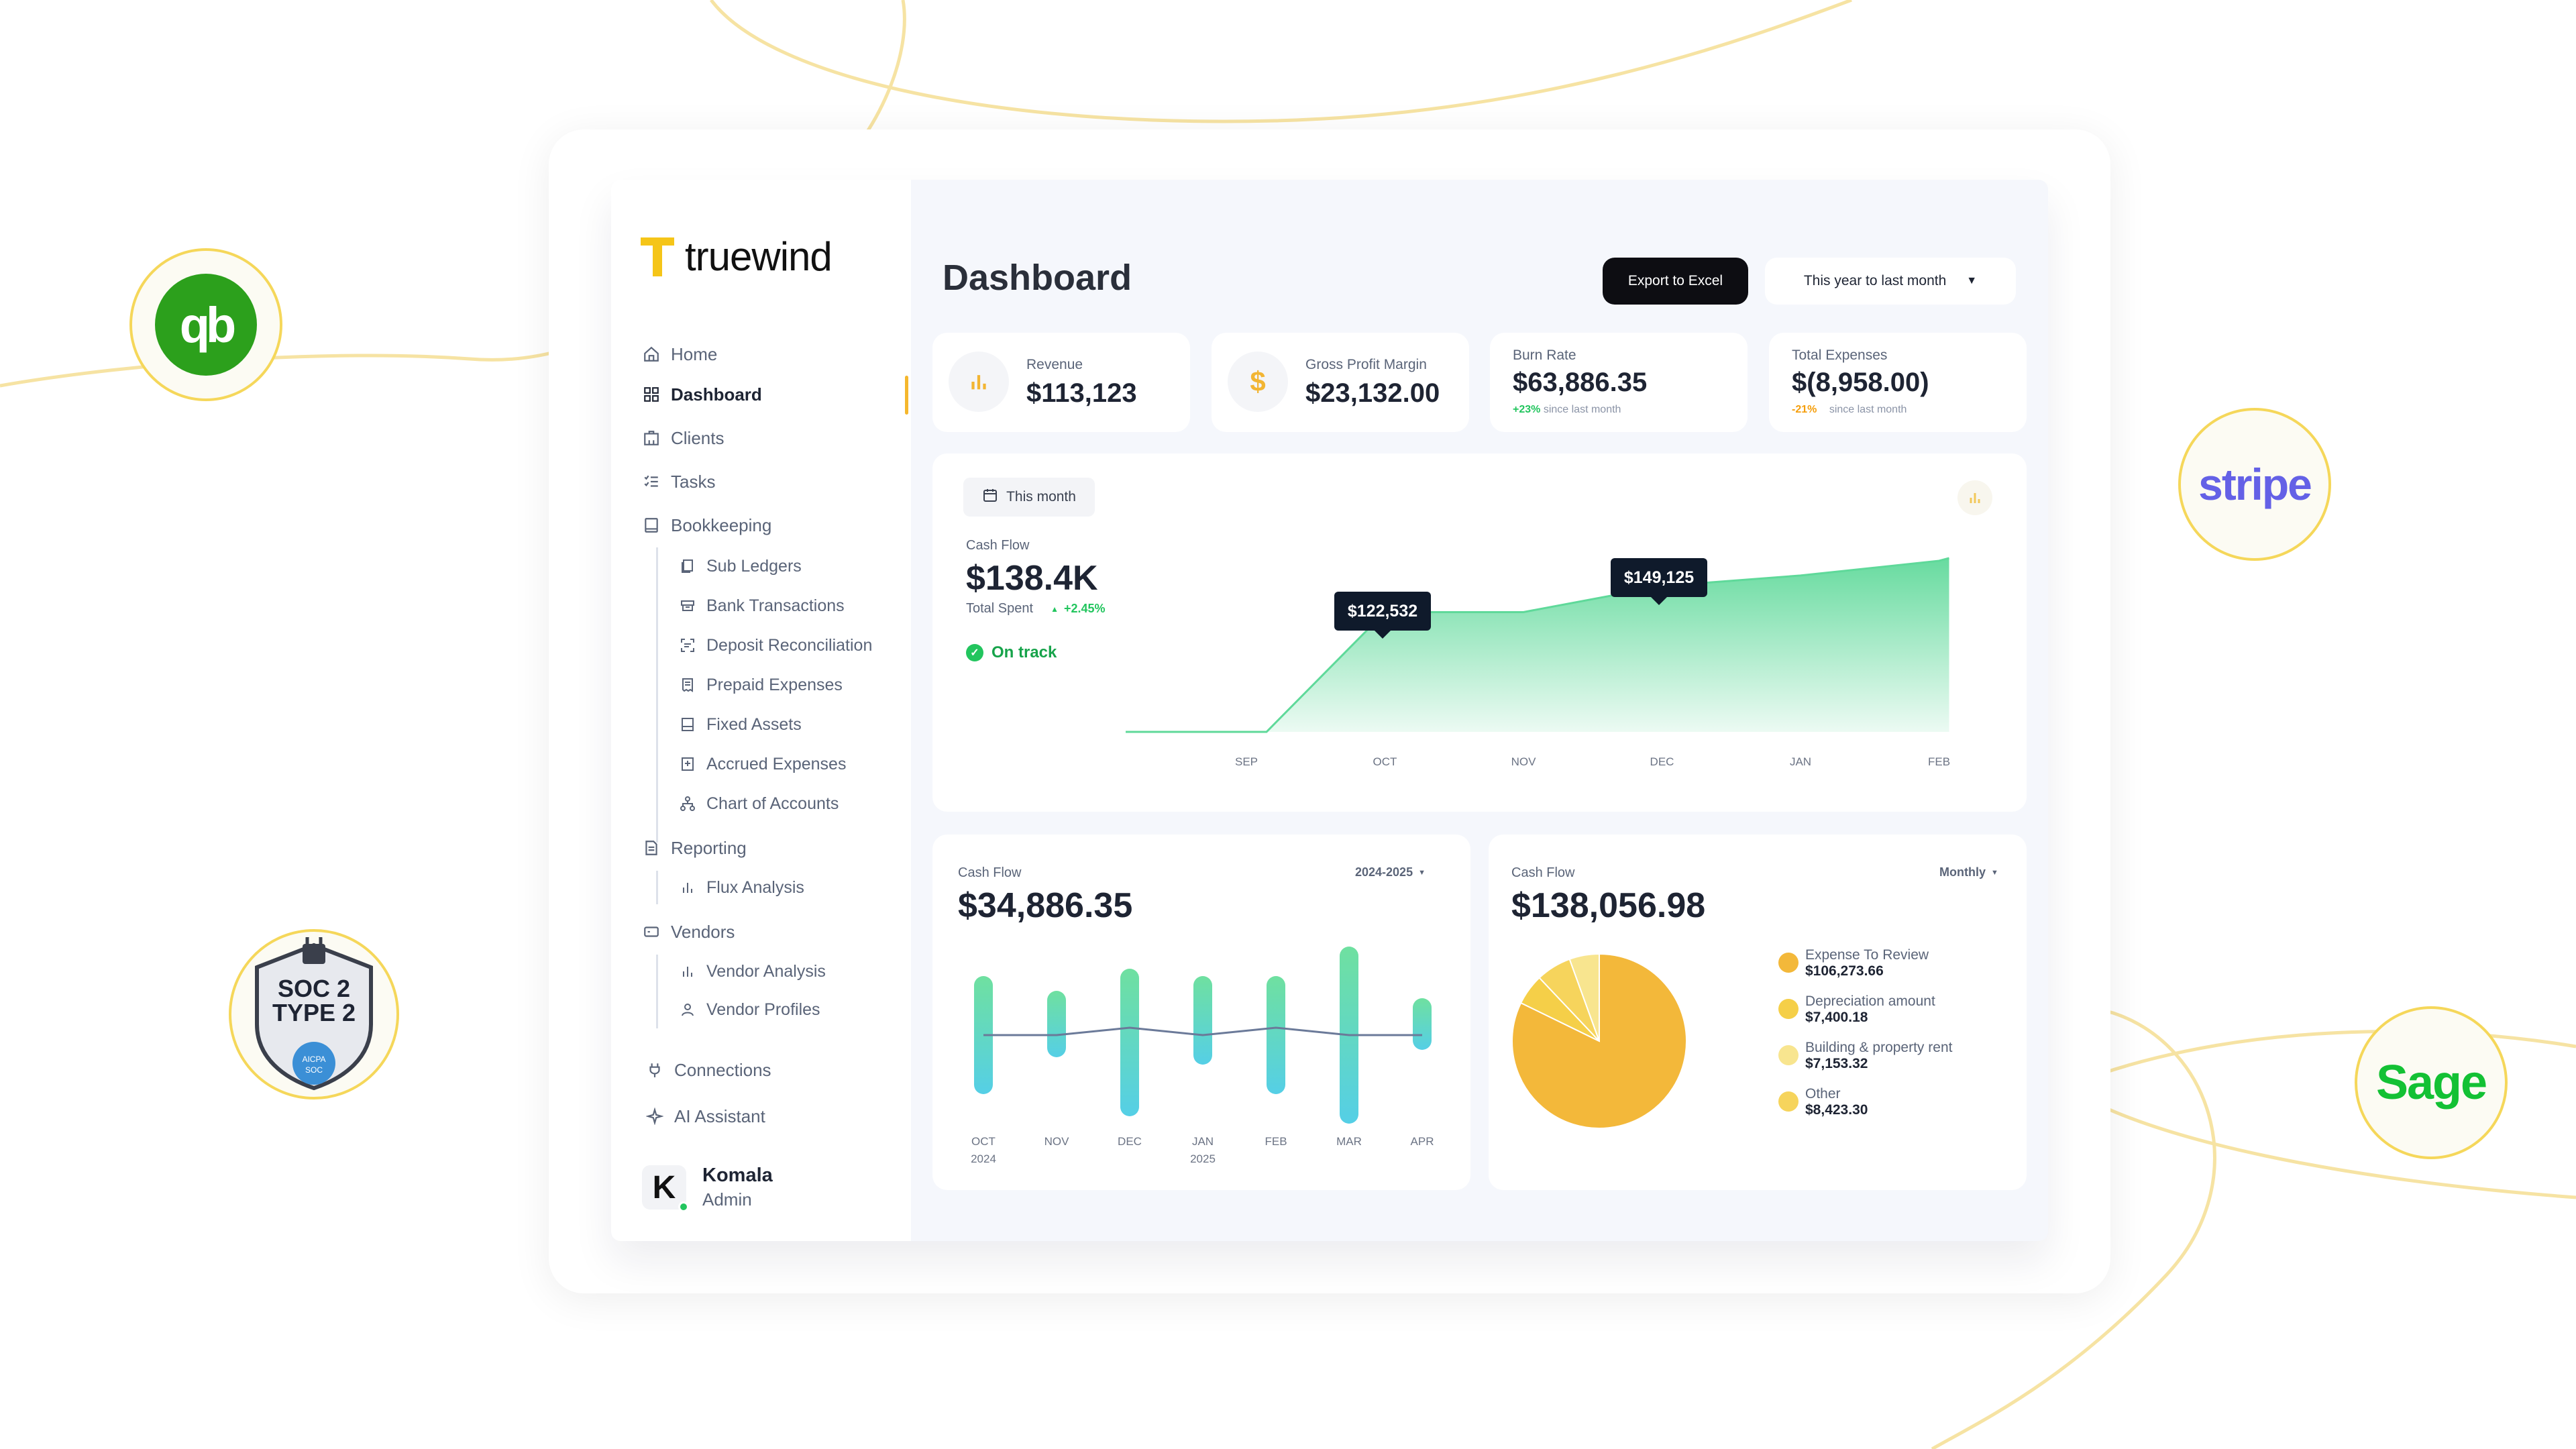 The width and height of the screenshot is (2576, 1449). I want to click on tooltip-dec: $149,125, so click(1659, 581).